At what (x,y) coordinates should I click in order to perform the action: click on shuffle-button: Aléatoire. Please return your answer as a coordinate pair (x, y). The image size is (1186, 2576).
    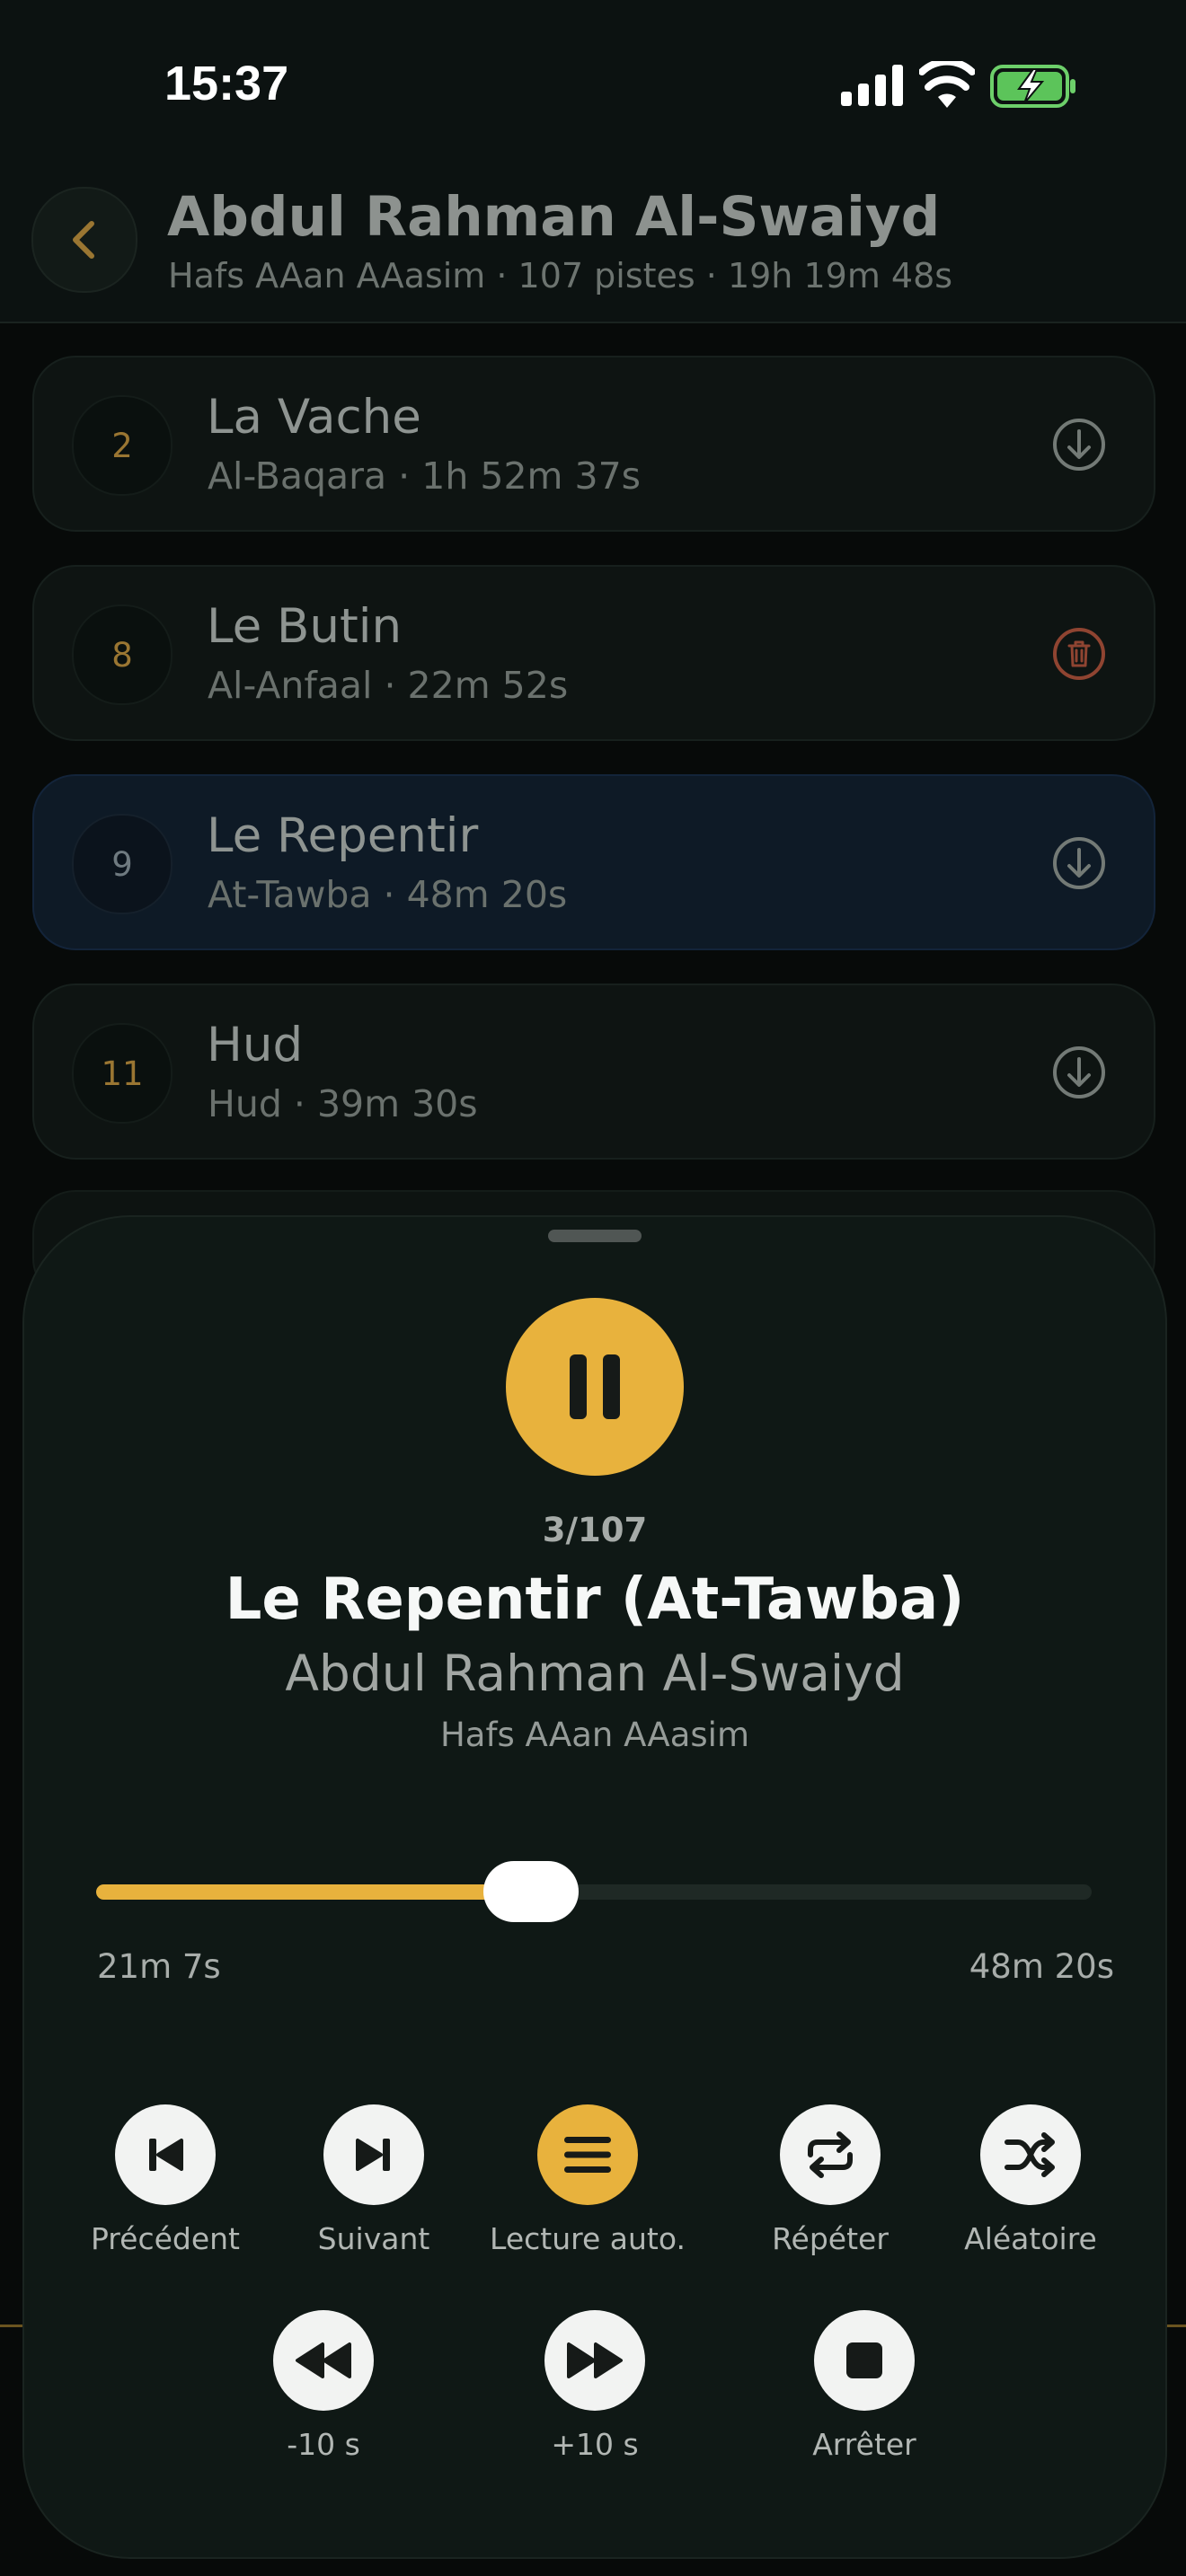
    Looking at the image, I should click on (1030, 2180).